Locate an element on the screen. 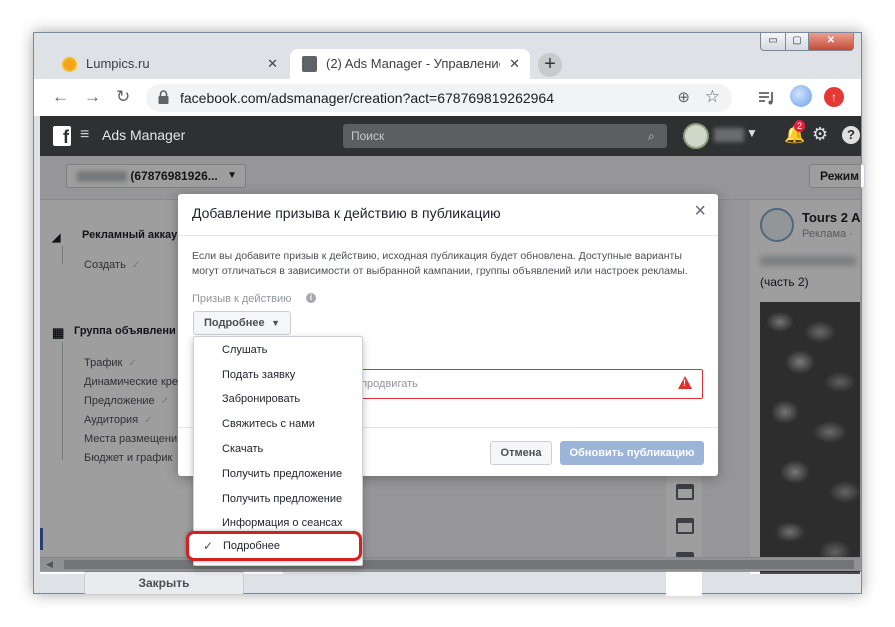  tab-title: Lumpics.ru is located at coordinates (118, 63).